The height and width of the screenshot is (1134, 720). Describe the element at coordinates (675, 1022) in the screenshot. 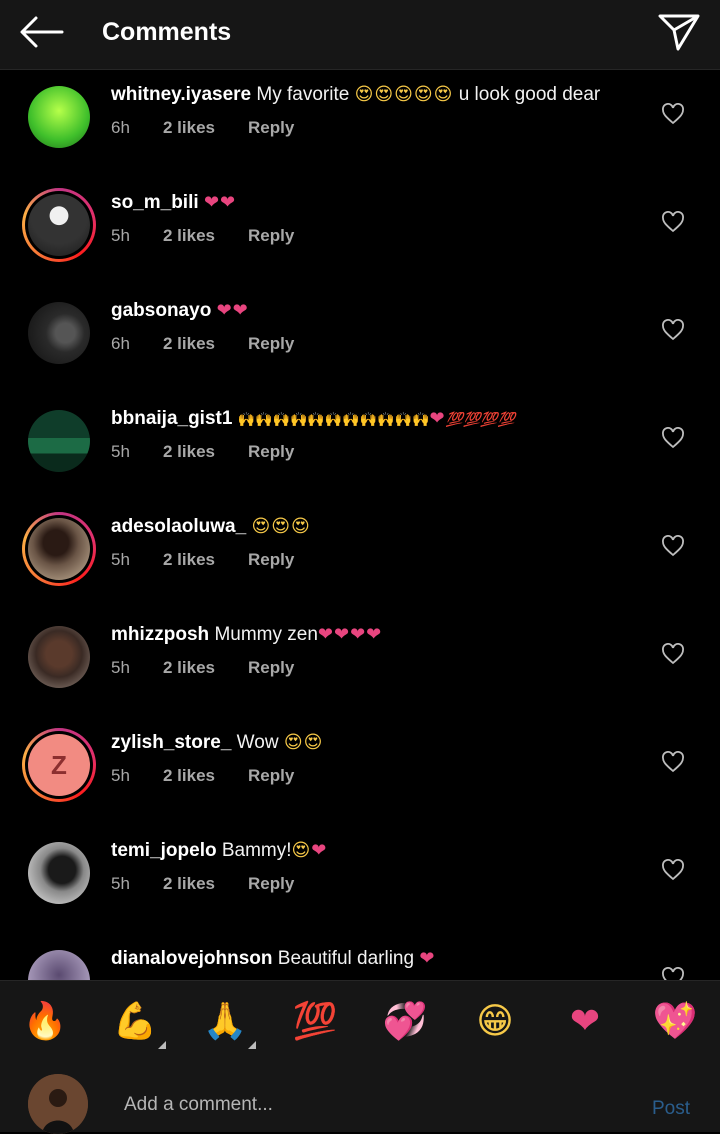

I see `sparkling-heart-emoji-button: 💖` at that location.